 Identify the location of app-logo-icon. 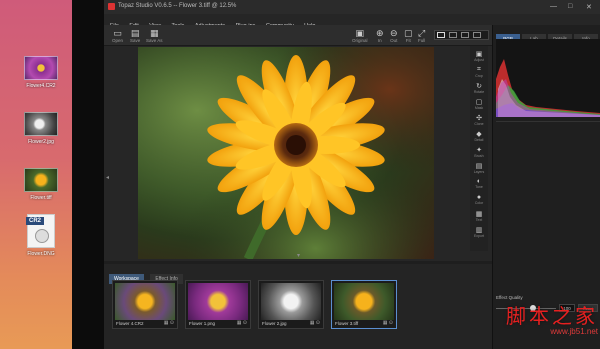
(111, 6).